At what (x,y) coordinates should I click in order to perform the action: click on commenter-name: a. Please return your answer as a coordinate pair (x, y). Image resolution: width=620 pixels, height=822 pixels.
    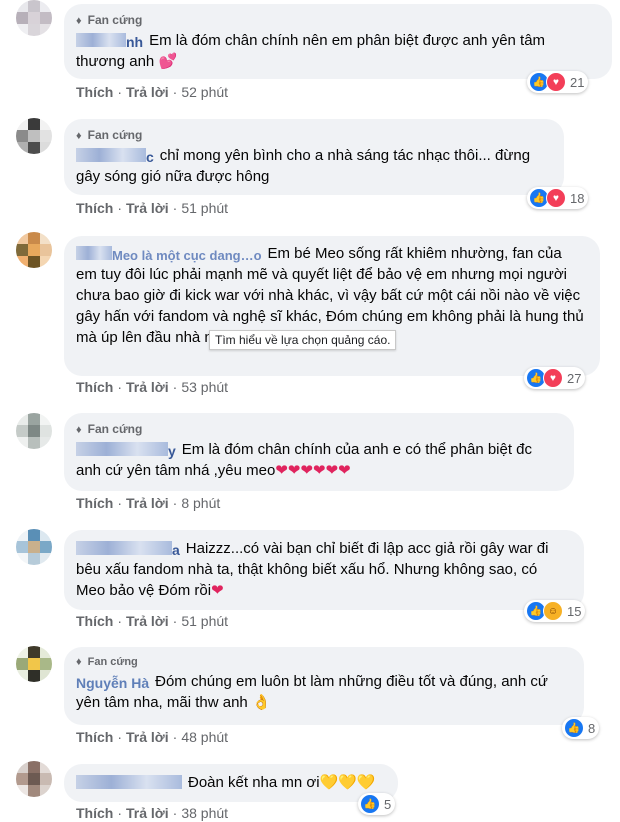
    Looking at the image, I should click on (128, 549).